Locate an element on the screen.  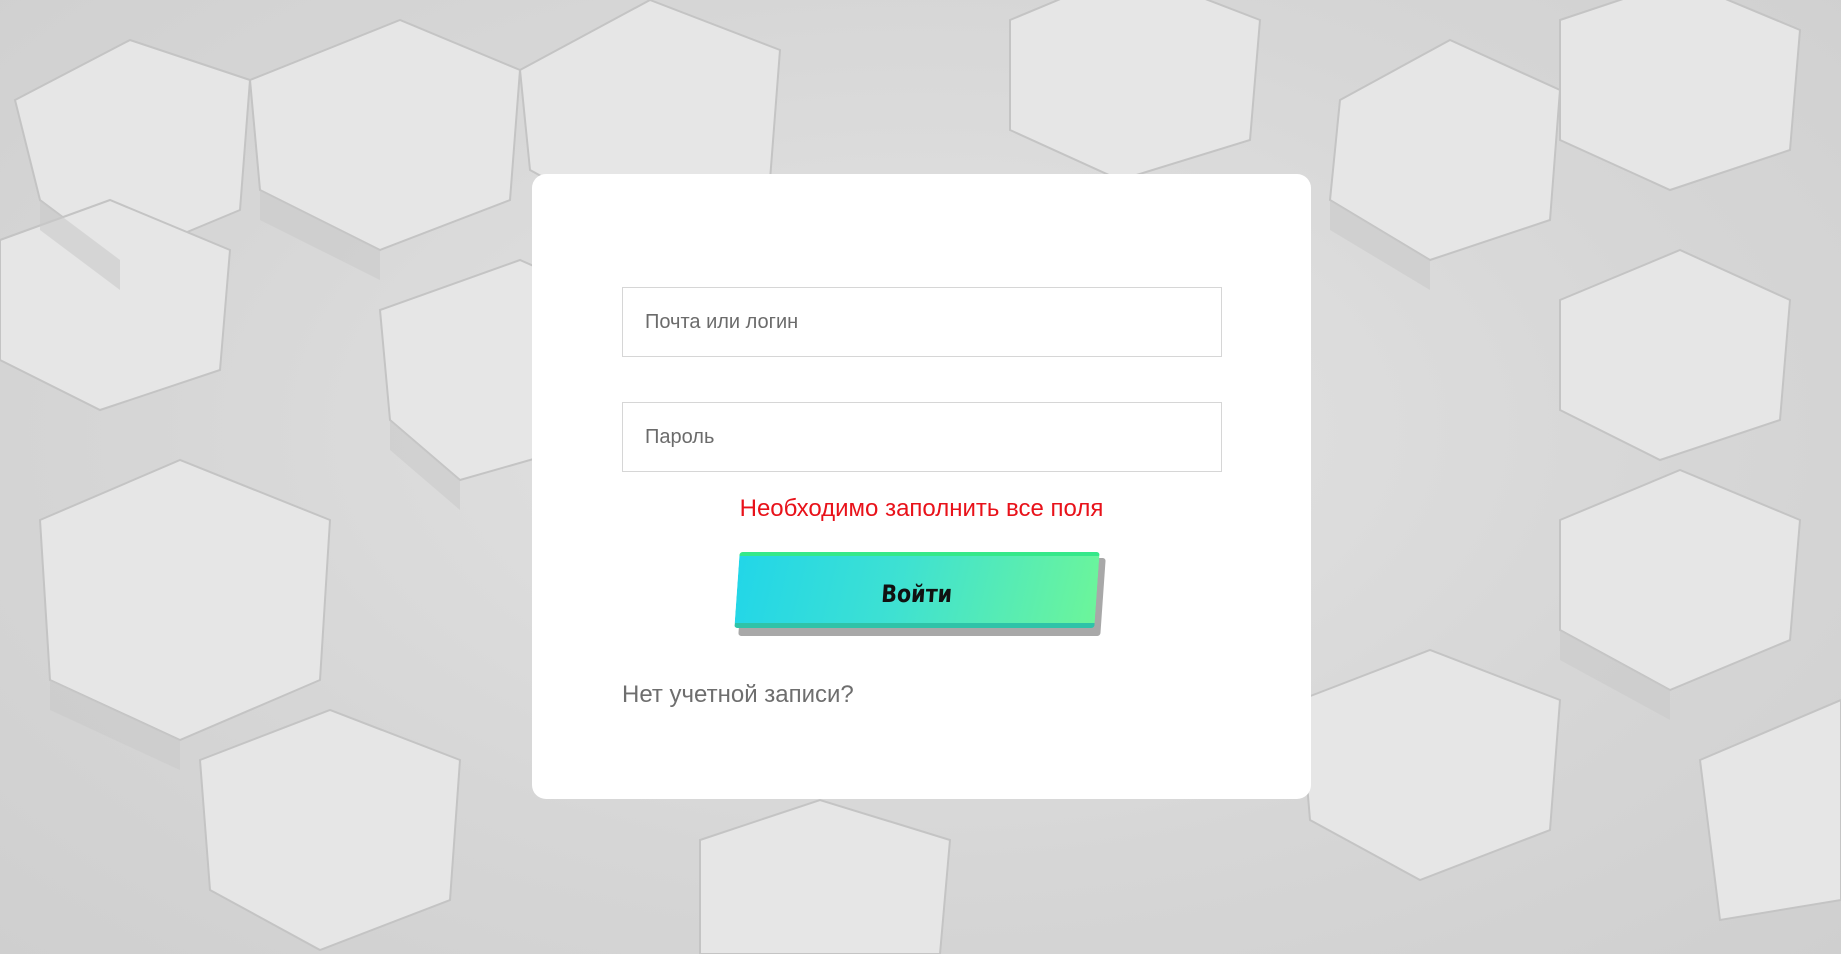
login-input is located at coordinates (922, 322).